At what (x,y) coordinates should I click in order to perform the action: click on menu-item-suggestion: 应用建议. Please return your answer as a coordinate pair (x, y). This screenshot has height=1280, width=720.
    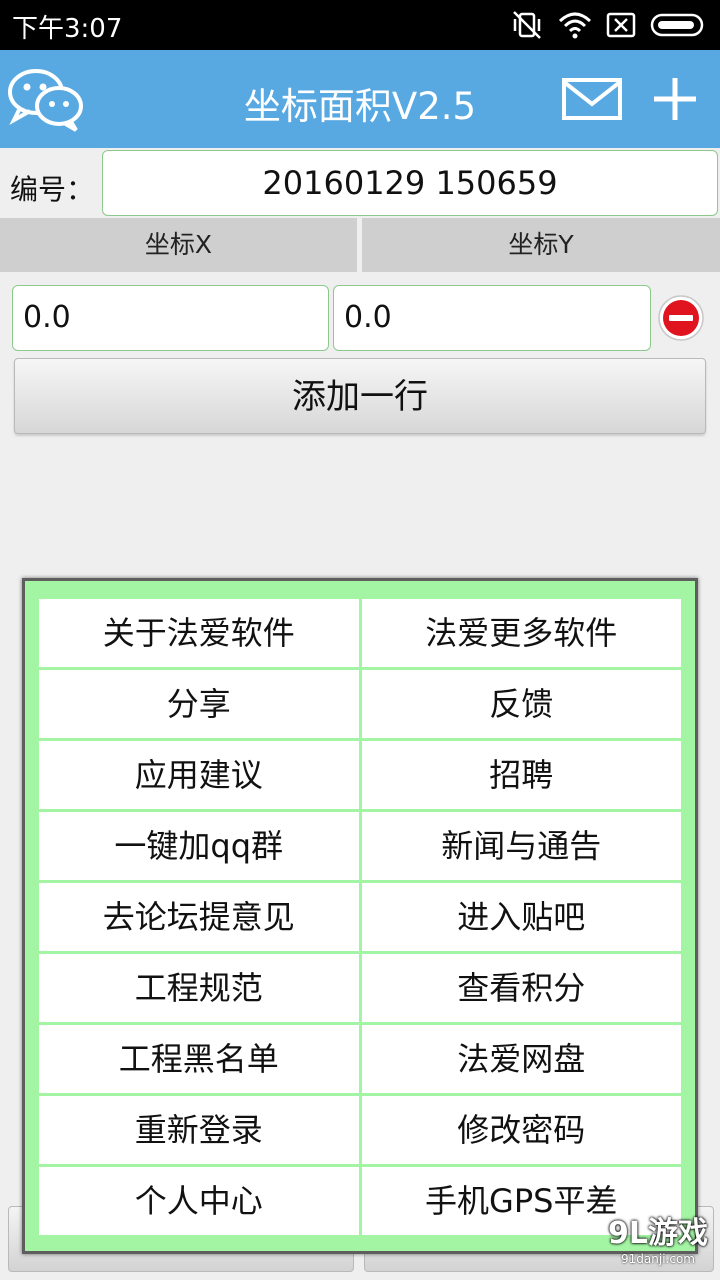
    Looking at the image, I should click on (199, 775).